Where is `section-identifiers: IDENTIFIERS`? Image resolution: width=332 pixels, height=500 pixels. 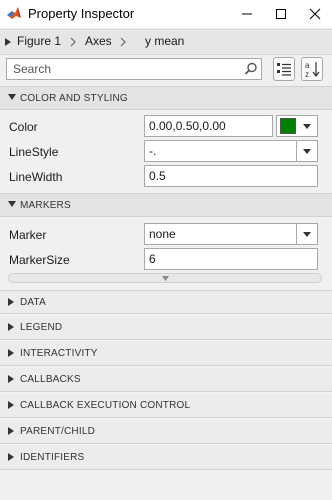
section-identifiers: IDENTIFIERS is located at coordinates (166, 458).